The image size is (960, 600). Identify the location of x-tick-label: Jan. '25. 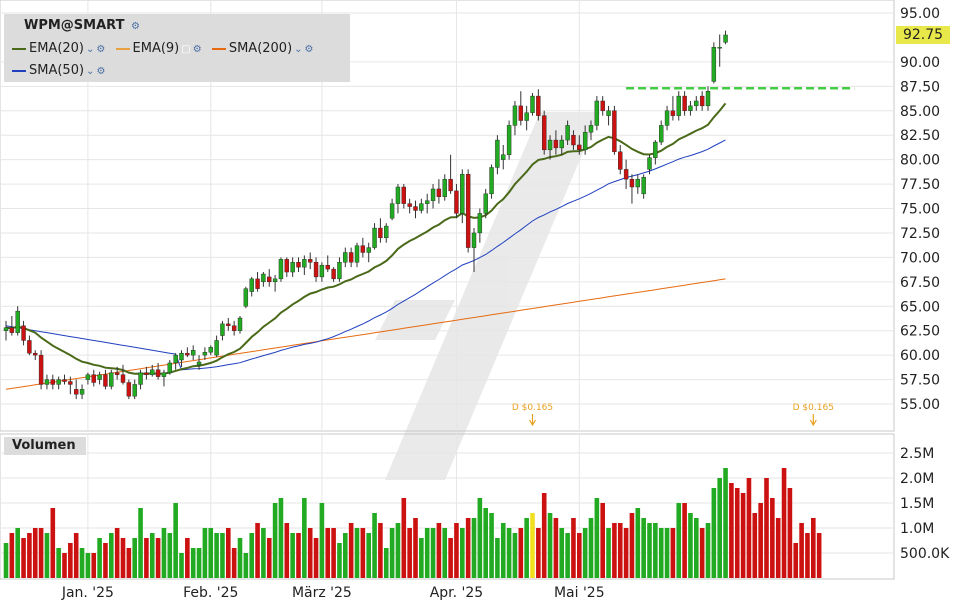
(87, 592).